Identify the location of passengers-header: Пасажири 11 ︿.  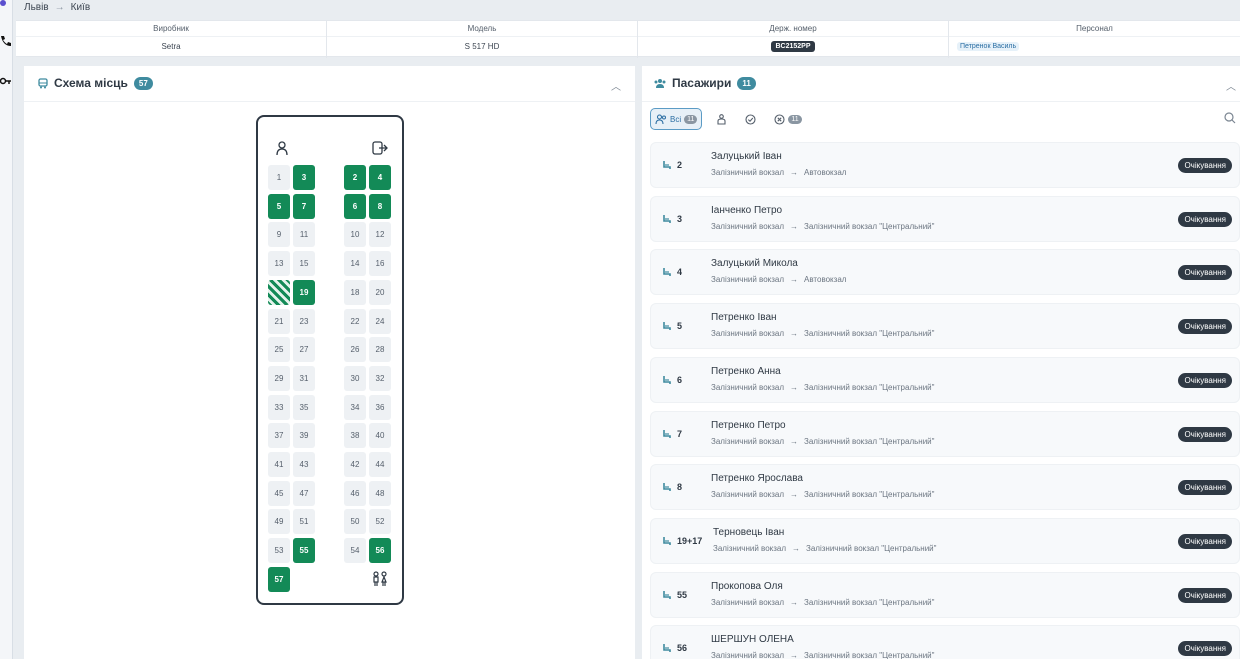
(941, 84).